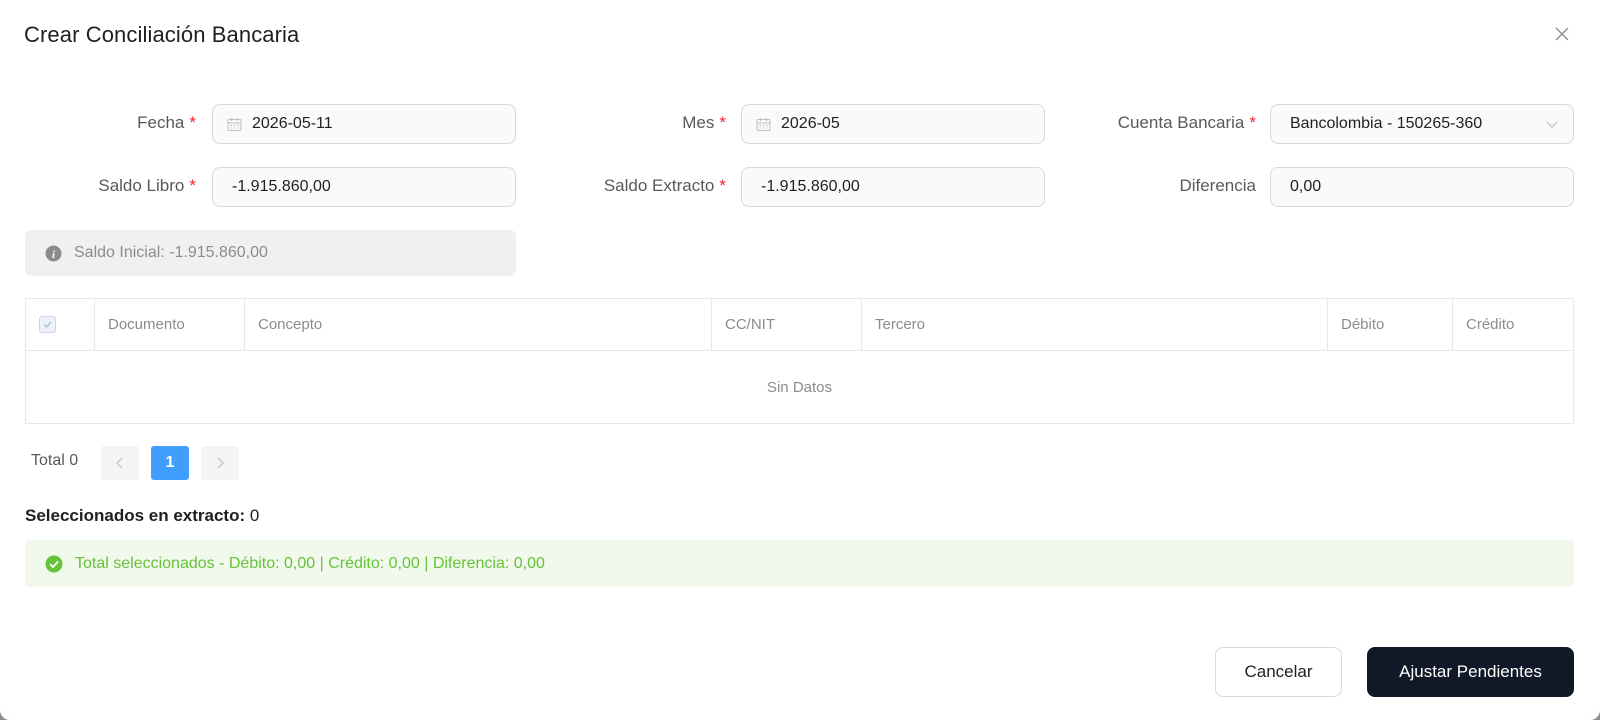 The image size is (1600, 720). I want to click on diferencia-input: 0,00, so click(1422, 187).